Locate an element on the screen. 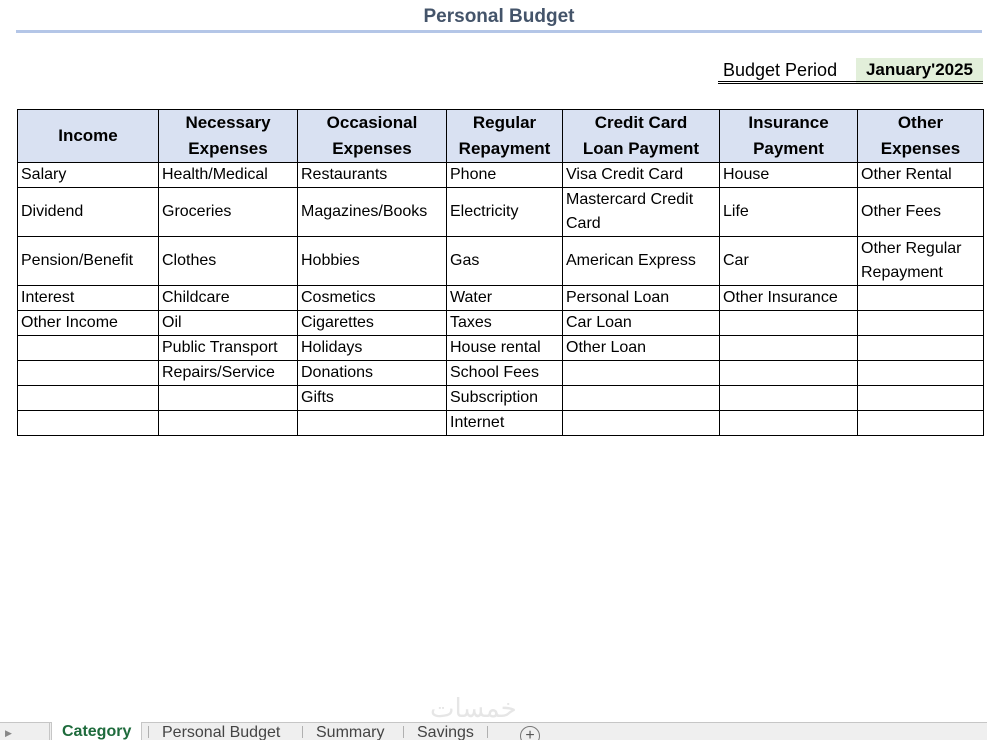 Image resolution: width=987 pixels, height=740 pixels. table-cell: Car Loan is located at coordinates (641, 323).